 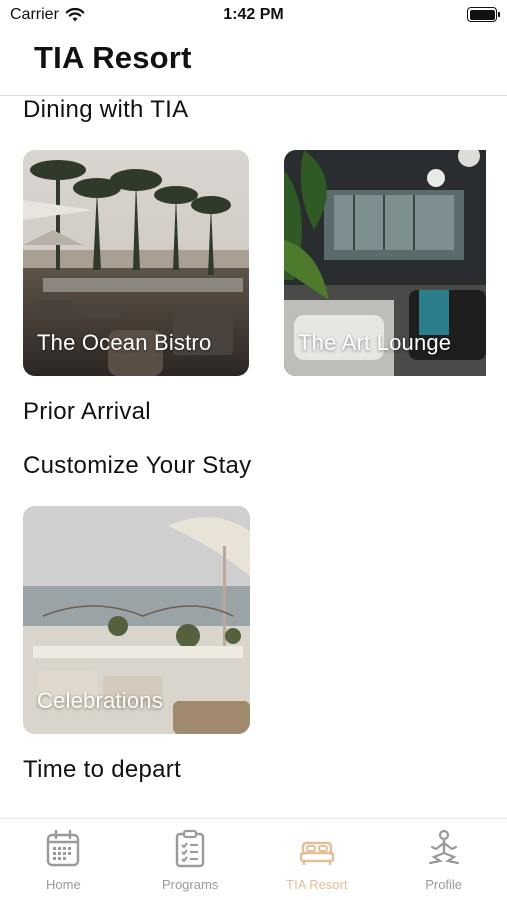 I want to click on battery-icon, so click(x=483, y=14).